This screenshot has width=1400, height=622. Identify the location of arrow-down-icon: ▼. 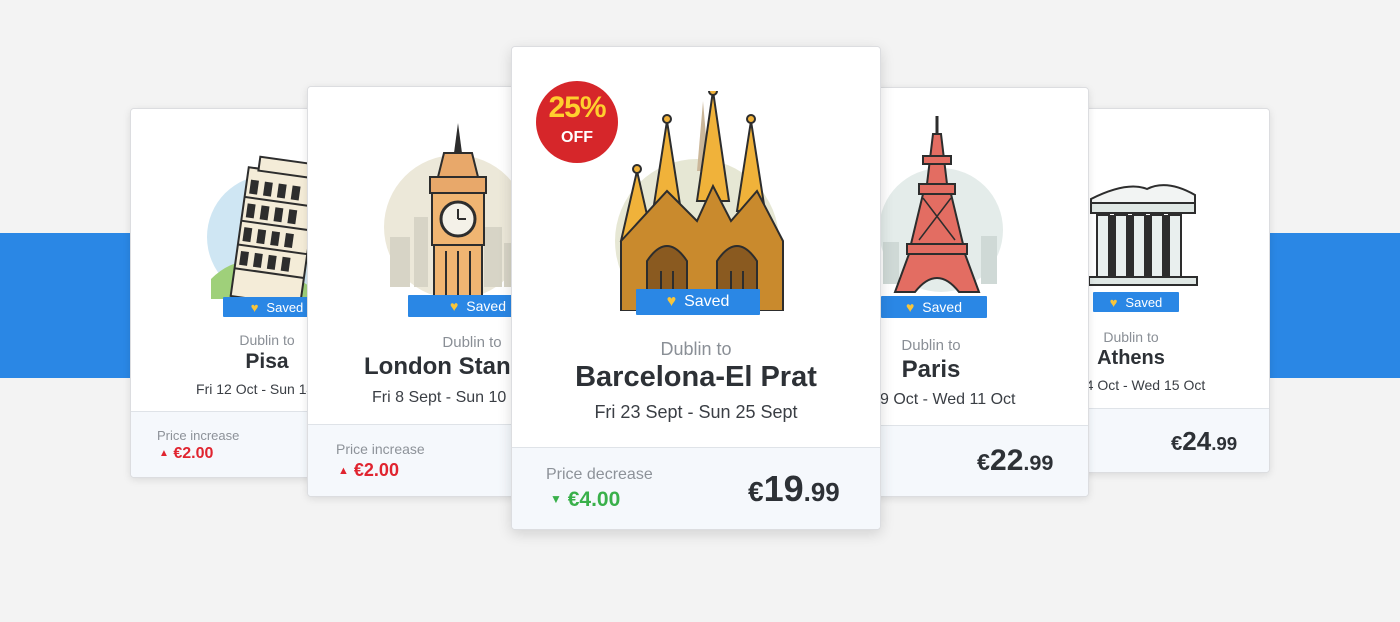
(556, 499).